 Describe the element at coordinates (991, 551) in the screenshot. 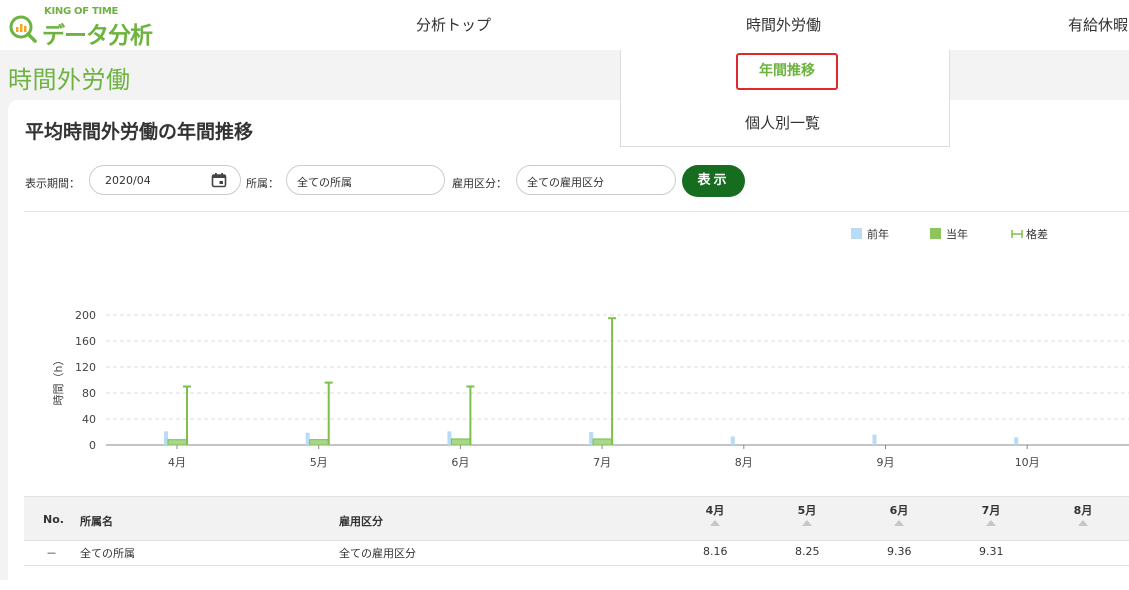

I see `row-value-7: 9.31` at that location.